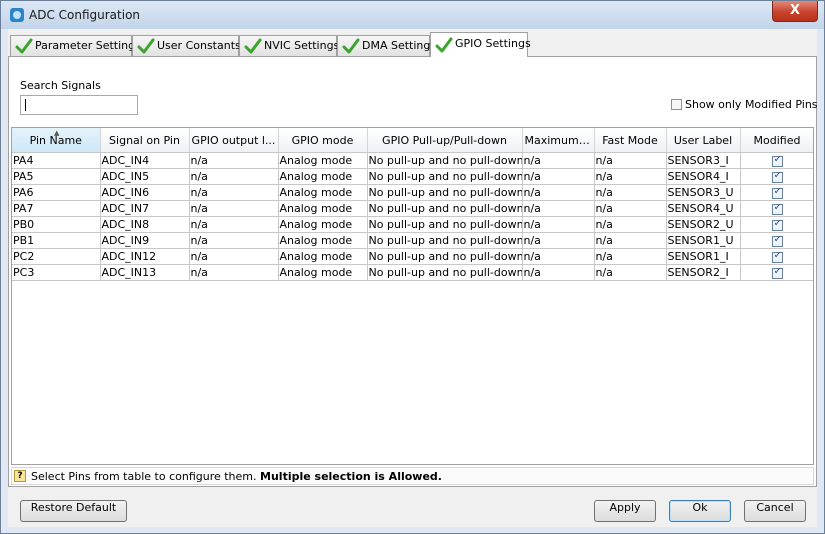 This screenshot has height=534, width=825. What do you see at coordinates (56, 256) in the screenshot?
I see `pin-name-cell: PC2` at bounding box center [56, 256].